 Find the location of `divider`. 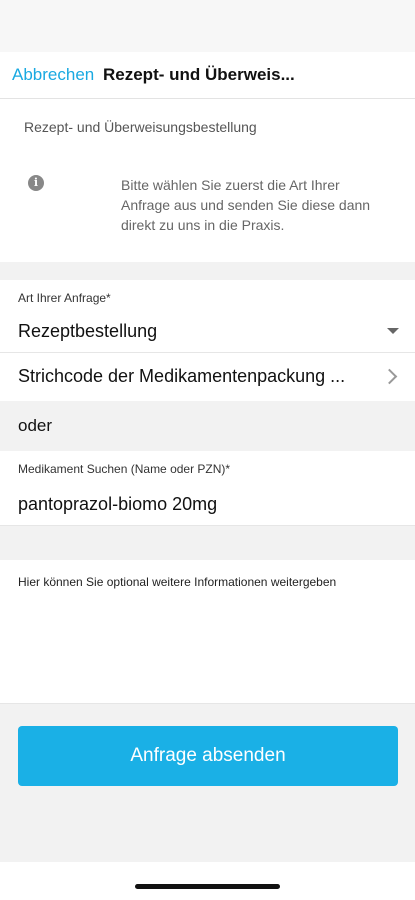

divider is located at coordinates (207, 352).